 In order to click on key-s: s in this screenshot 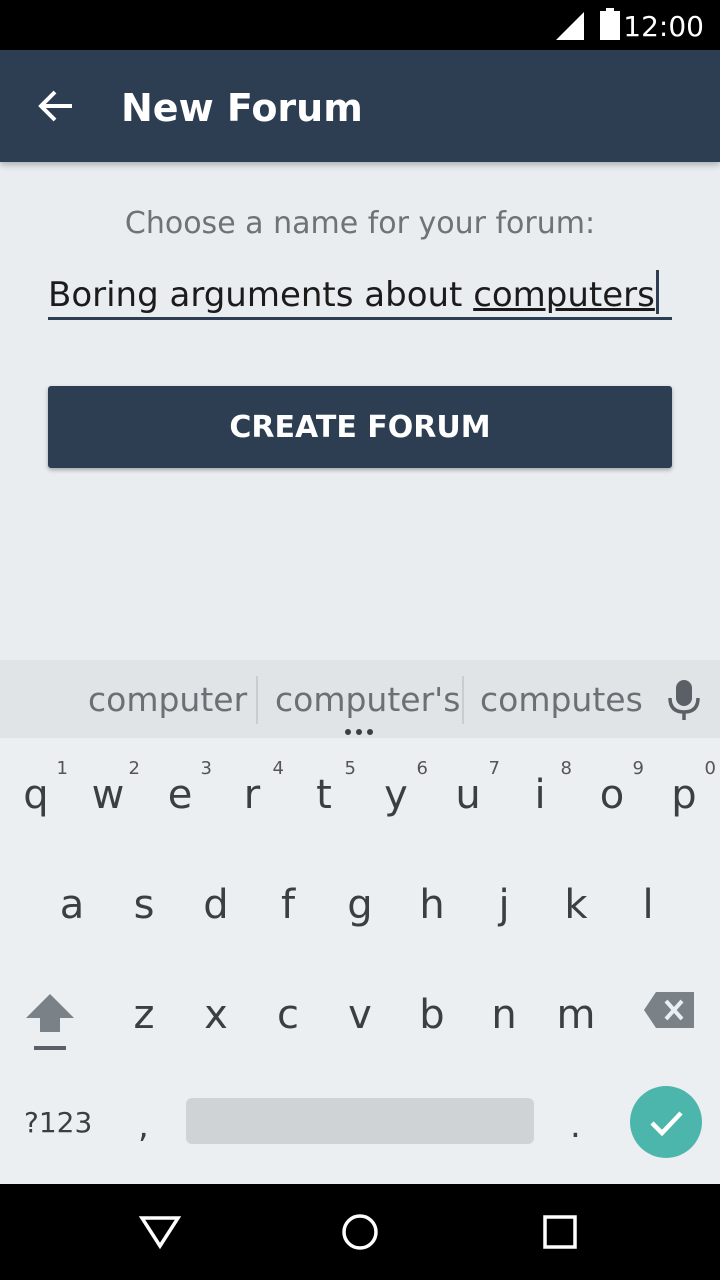, I will do `click(144, 905)`.